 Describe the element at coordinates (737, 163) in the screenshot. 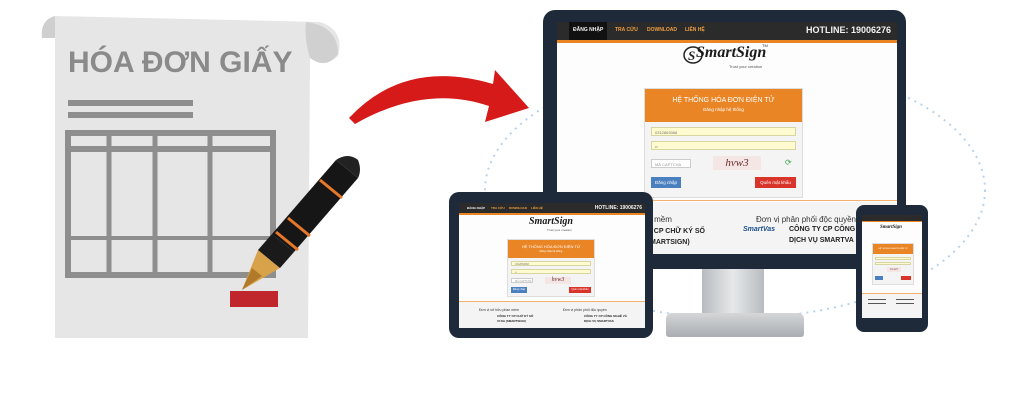

I see `captcha-image: hvw3` at that location.